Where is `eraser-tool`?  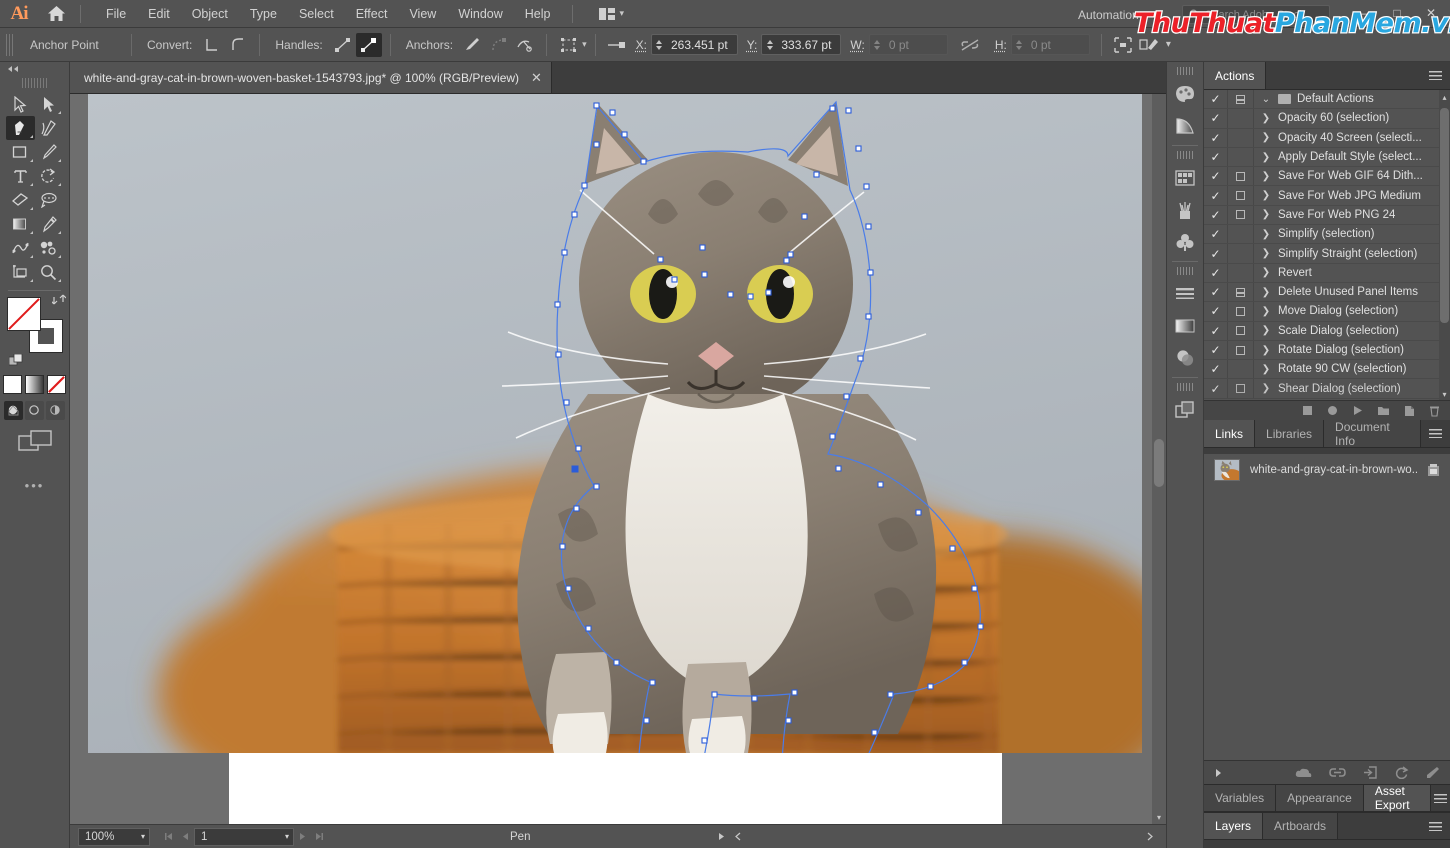 eraser-tool is located at coordinates (20, 200).